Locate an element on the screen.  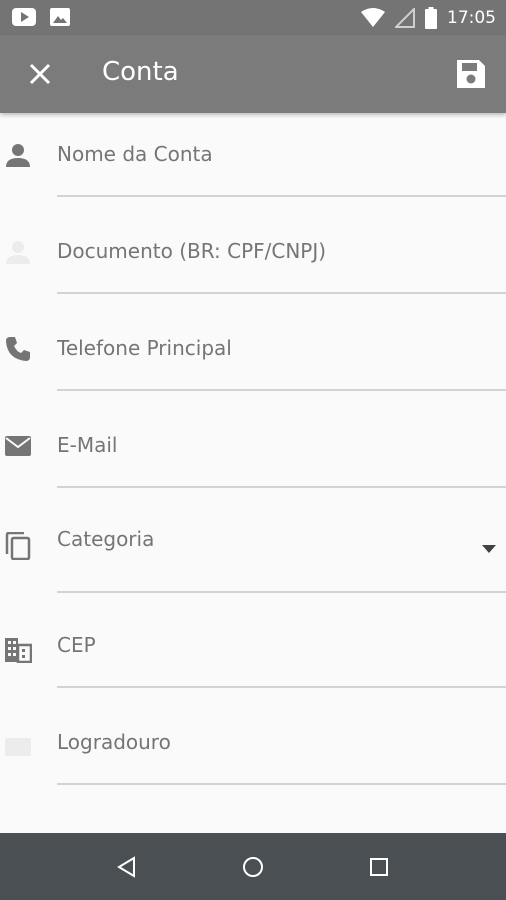
close-icon is located at coordinates (40, 74).